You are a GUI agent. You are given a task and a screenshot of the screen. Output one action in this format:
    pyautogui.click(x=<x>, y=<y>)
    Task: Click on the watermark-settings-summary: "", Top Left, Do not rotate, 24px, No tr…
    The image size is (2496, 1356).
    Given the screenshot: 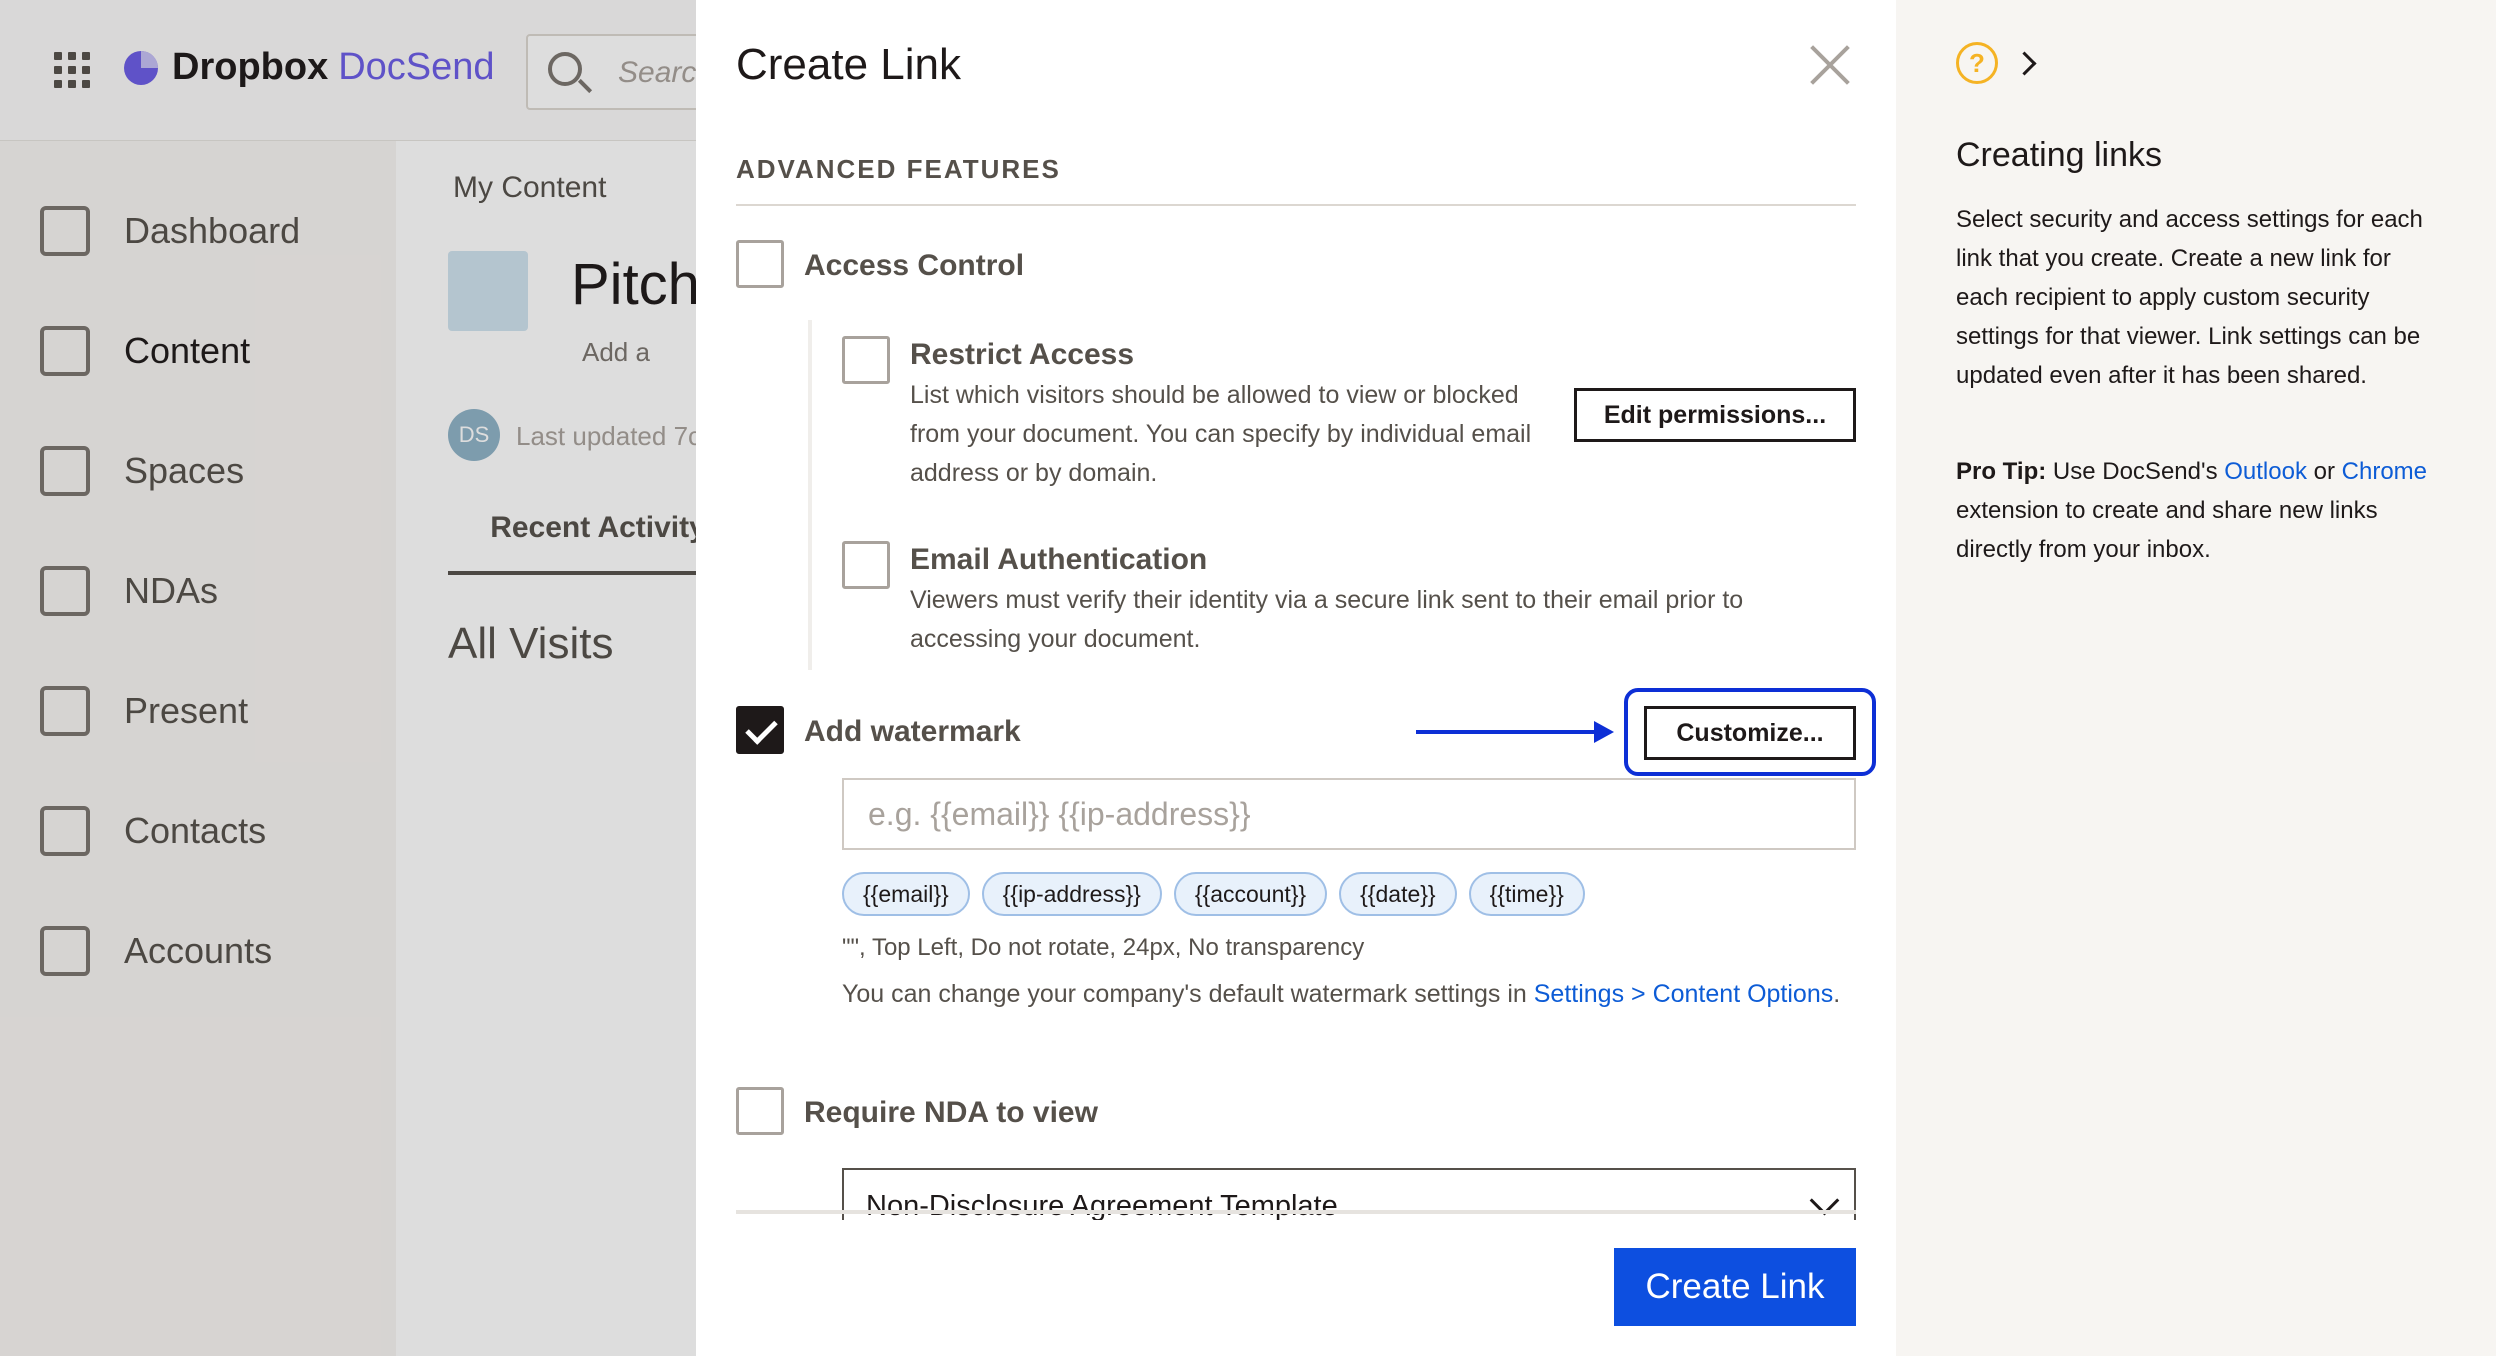 What is the action you would take?
    pyautogui.click(x=1103, y=947)
    